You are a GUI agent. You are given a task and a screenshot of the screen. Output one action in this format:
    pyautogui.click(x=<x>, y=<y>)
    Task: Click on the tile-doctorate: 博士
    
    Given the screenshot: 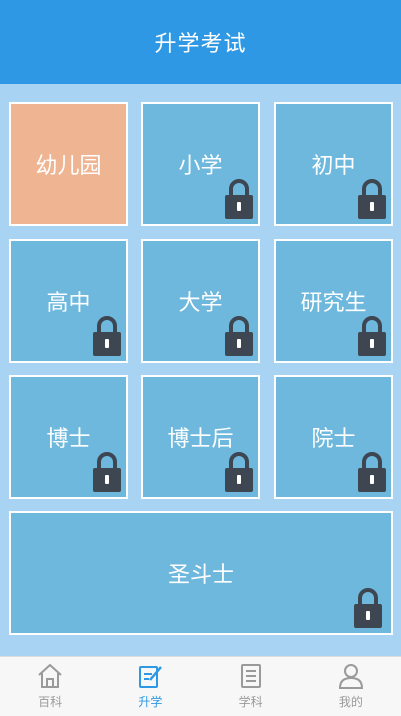 What is the action you would take?
    pyautogui.click(x=68, y=437)
    